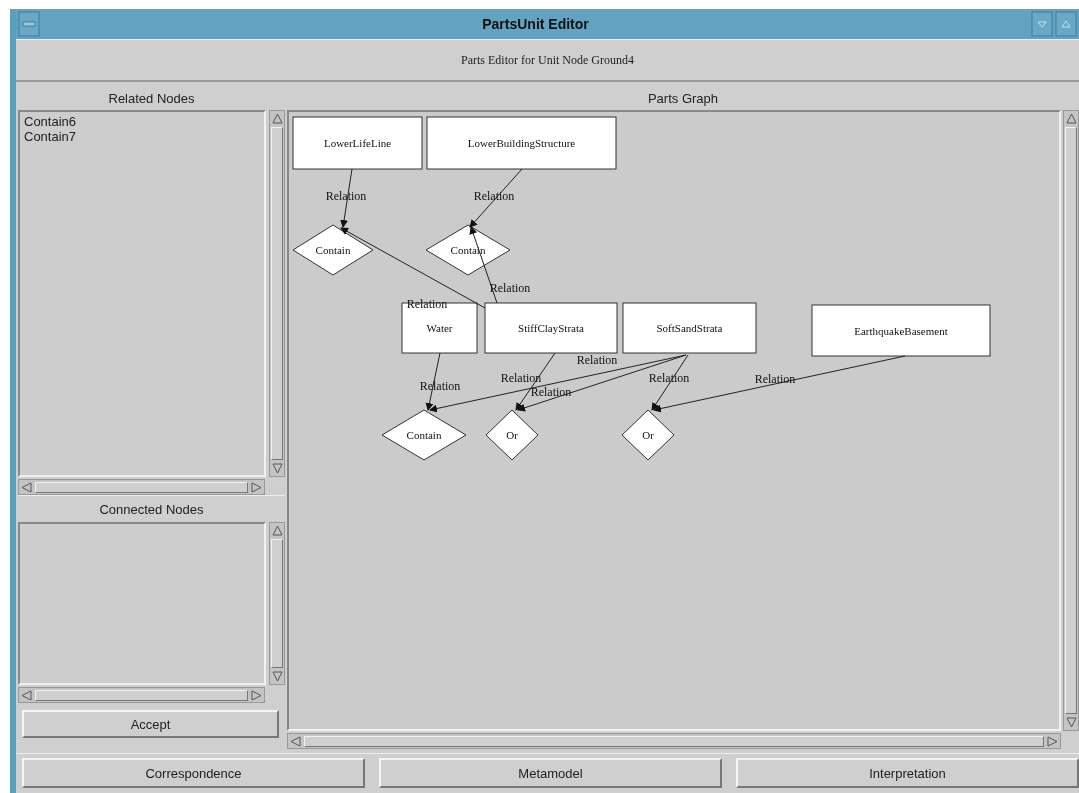 This screenshot has height=793, width=1079. Describe the element at coordinates (683, 98) in the screenshot. I see `panel-heading: Parts Graph` at that location.